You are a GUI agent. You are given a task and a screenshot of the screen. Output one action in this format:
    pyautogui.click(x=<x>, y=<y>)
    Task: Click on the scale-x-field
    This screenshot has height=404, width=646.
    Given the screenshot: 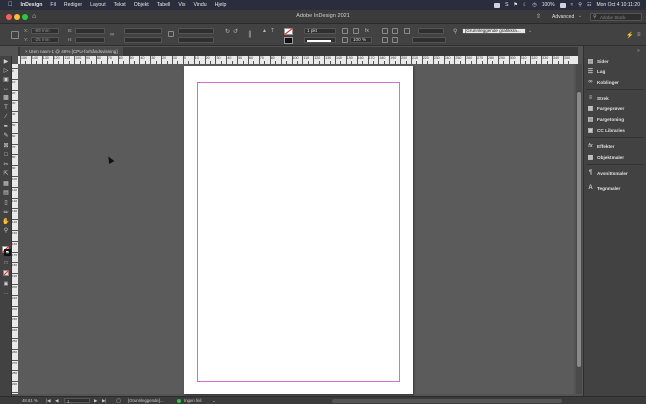 What is the action you would take?
    pyautogui.click(x=143, y=31)
    